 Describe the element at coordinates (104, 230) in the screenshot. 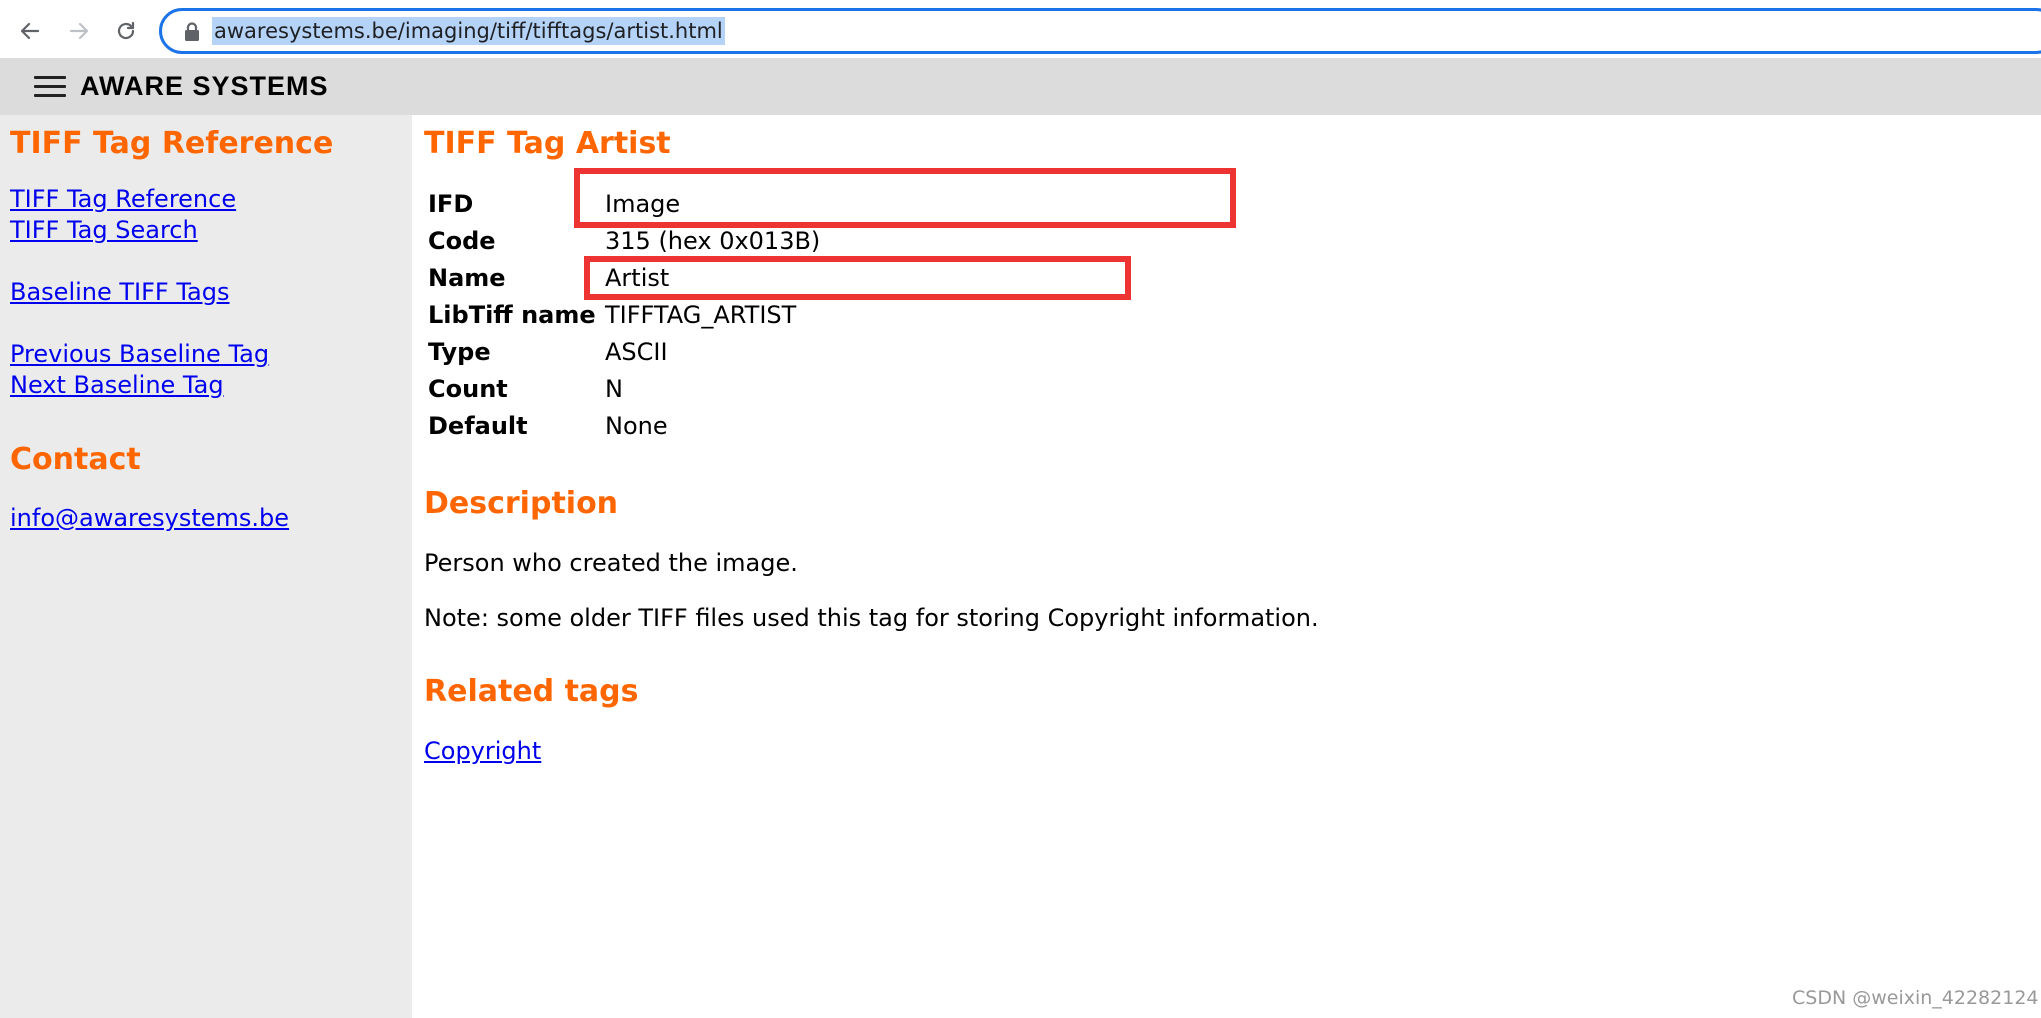

I see `sidebar-link-tiff-tag-search: TIFF Tag Search` at that location.